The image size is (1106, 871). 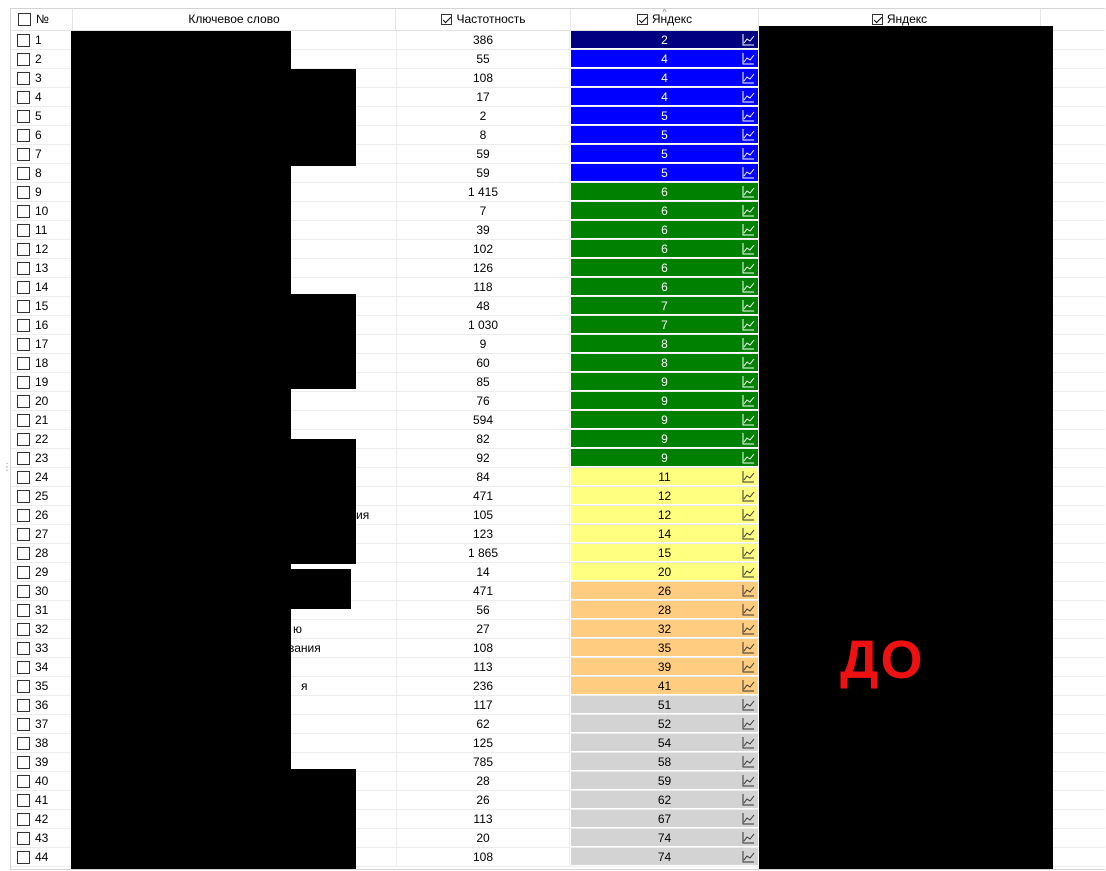 I want to click on yandex-position-cell: 62, so click(x=664, y=800).